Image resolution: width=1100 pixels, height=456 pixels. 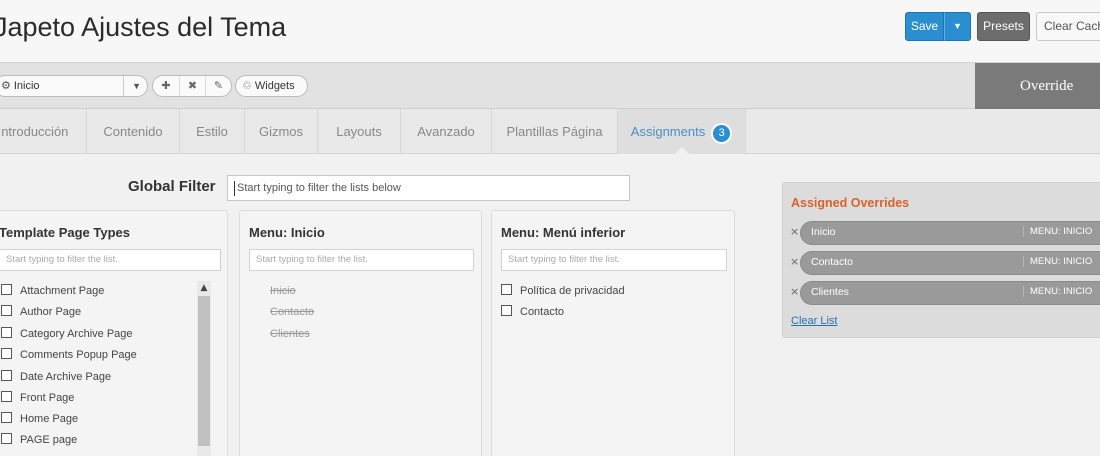 What do you see at coordinates (1037, 86) in the screenshot?
I see `override-tab: Override` at bounding box center [1037, 86].